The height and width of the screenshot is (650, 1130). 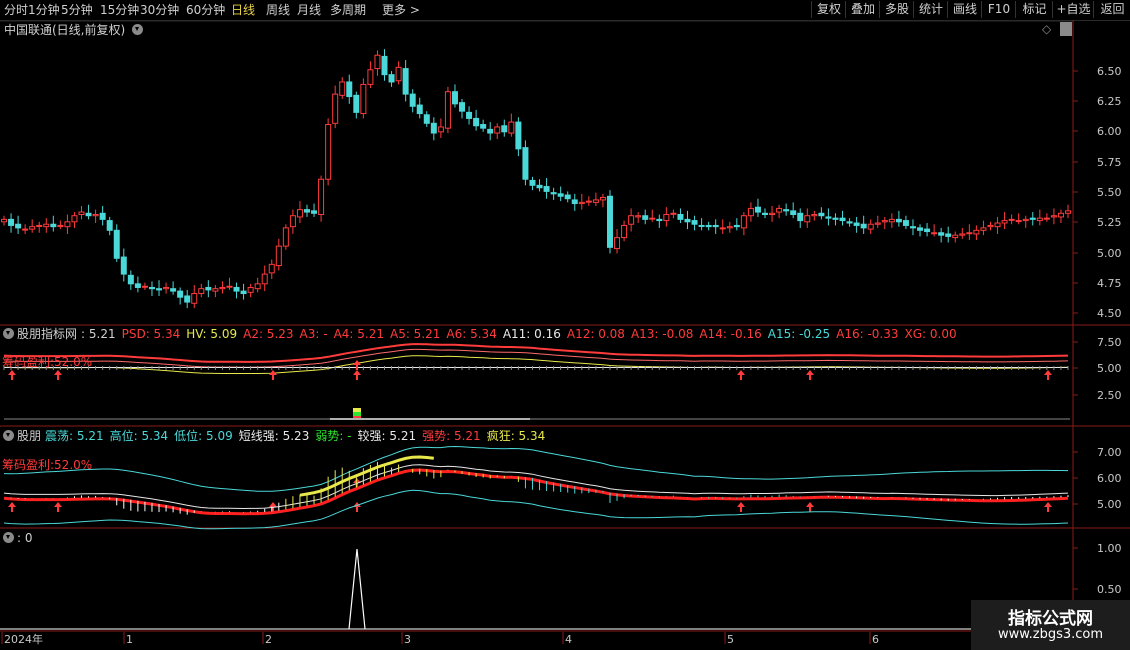 I want to click on price-tick-label: 5.50, so click(x=1109, y=192).